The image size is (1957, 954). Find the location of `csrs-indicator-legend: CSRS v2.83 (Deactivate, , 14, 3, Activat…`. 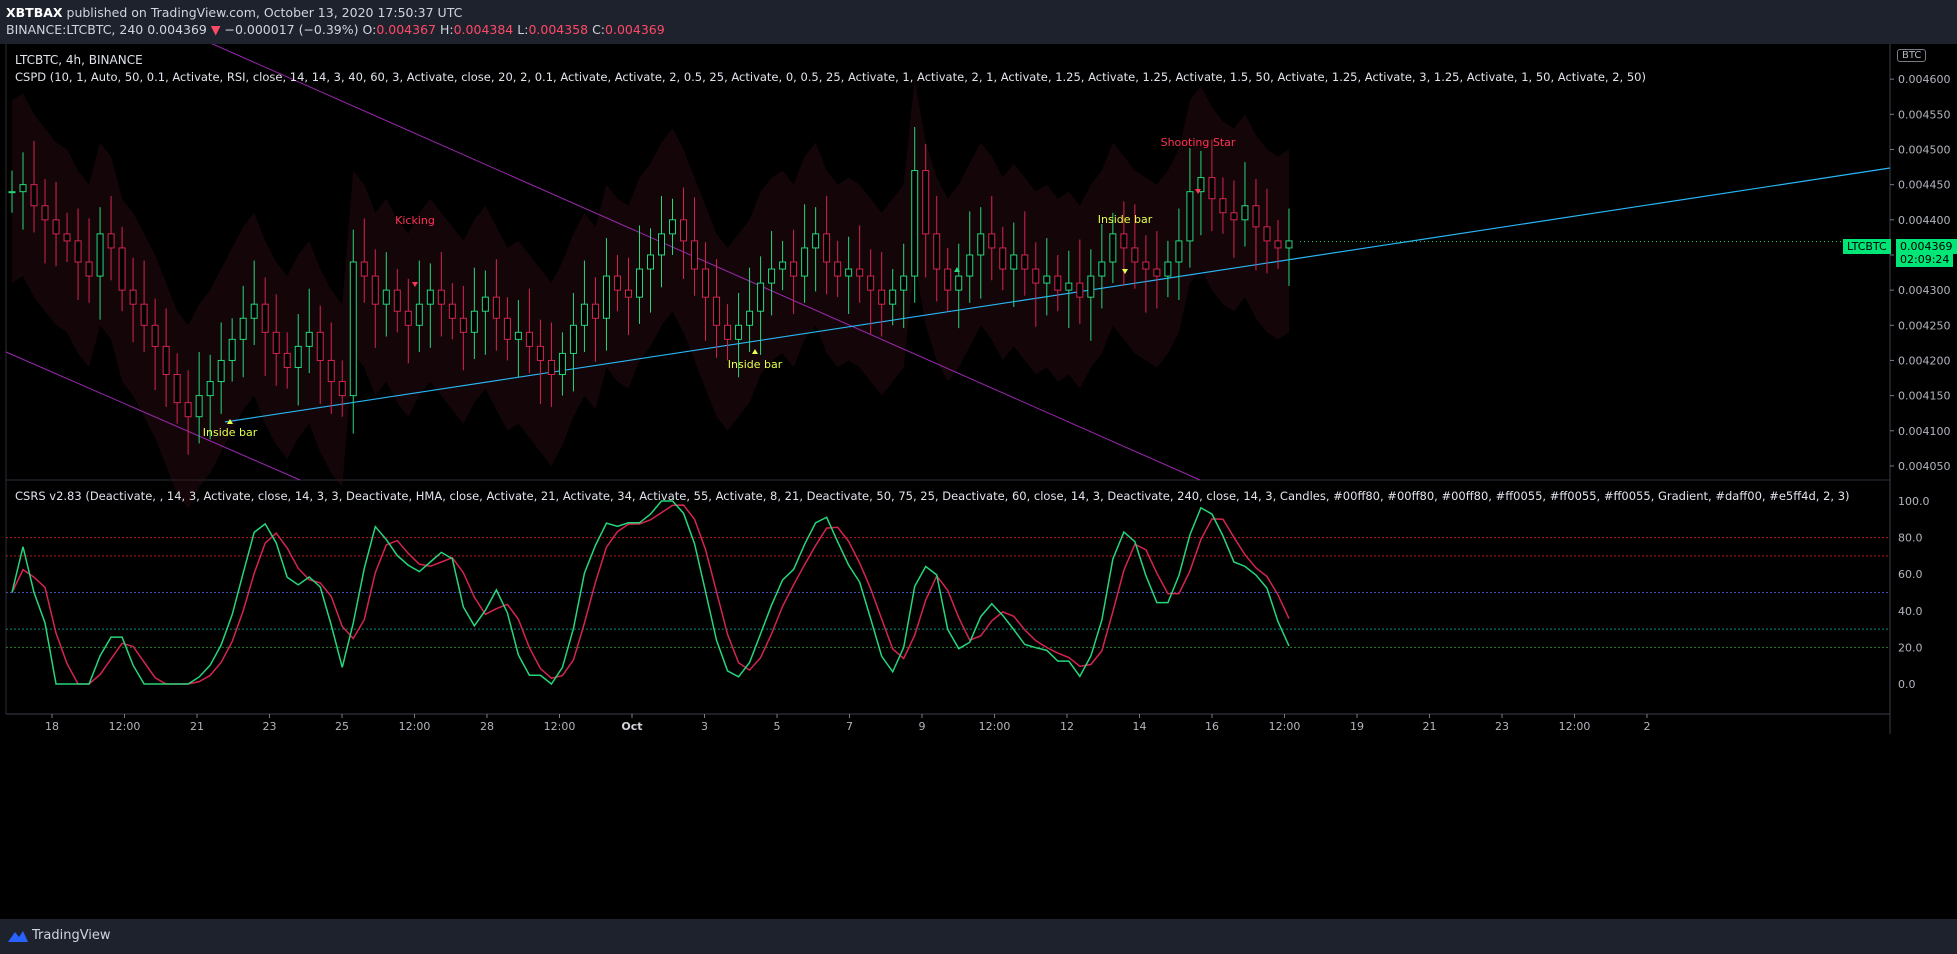

csrs-indicator-legend: CSRS v2.83 (Deactivate, , 14, 3, Activat… is located at coordinates (932, 496).